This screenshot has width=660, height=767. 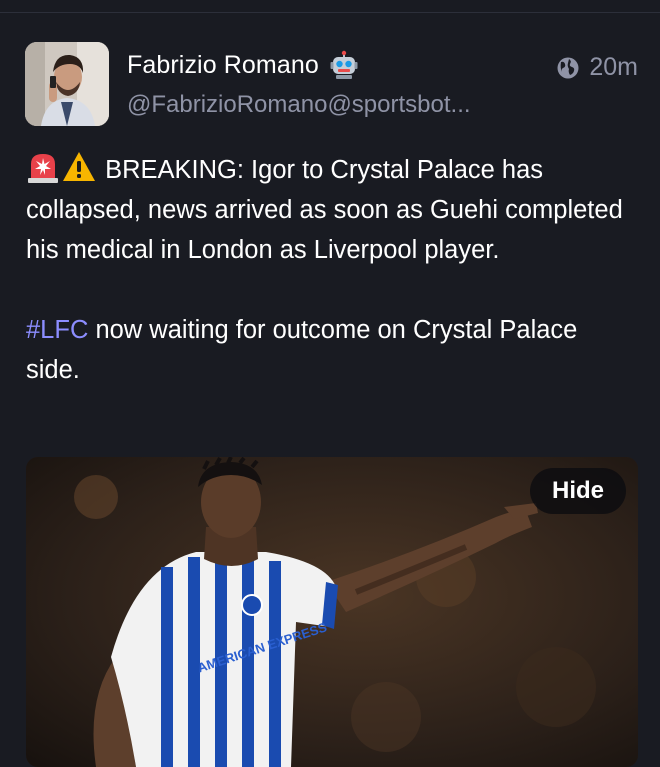 I want to click on globe-icon, so click(x=568, y=67).